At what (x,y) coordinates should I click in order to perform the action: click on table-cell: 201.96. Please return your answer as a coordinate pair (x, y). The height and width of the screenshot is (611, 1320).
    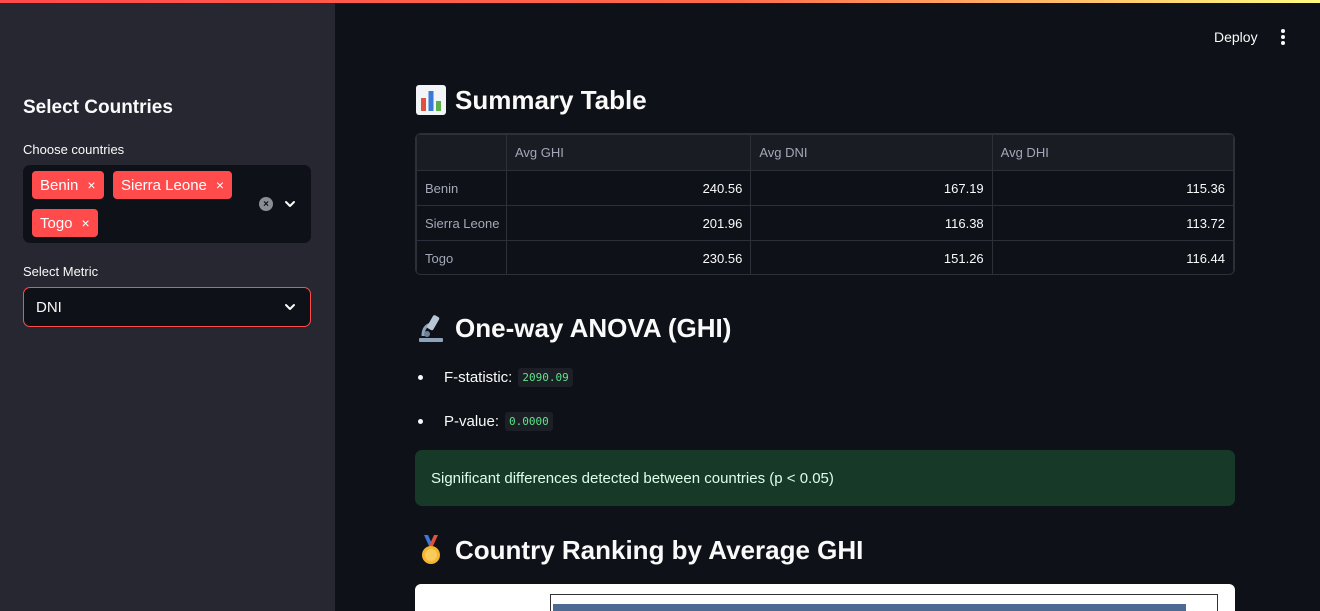
    Looking at the image, I should click on (628, 223).